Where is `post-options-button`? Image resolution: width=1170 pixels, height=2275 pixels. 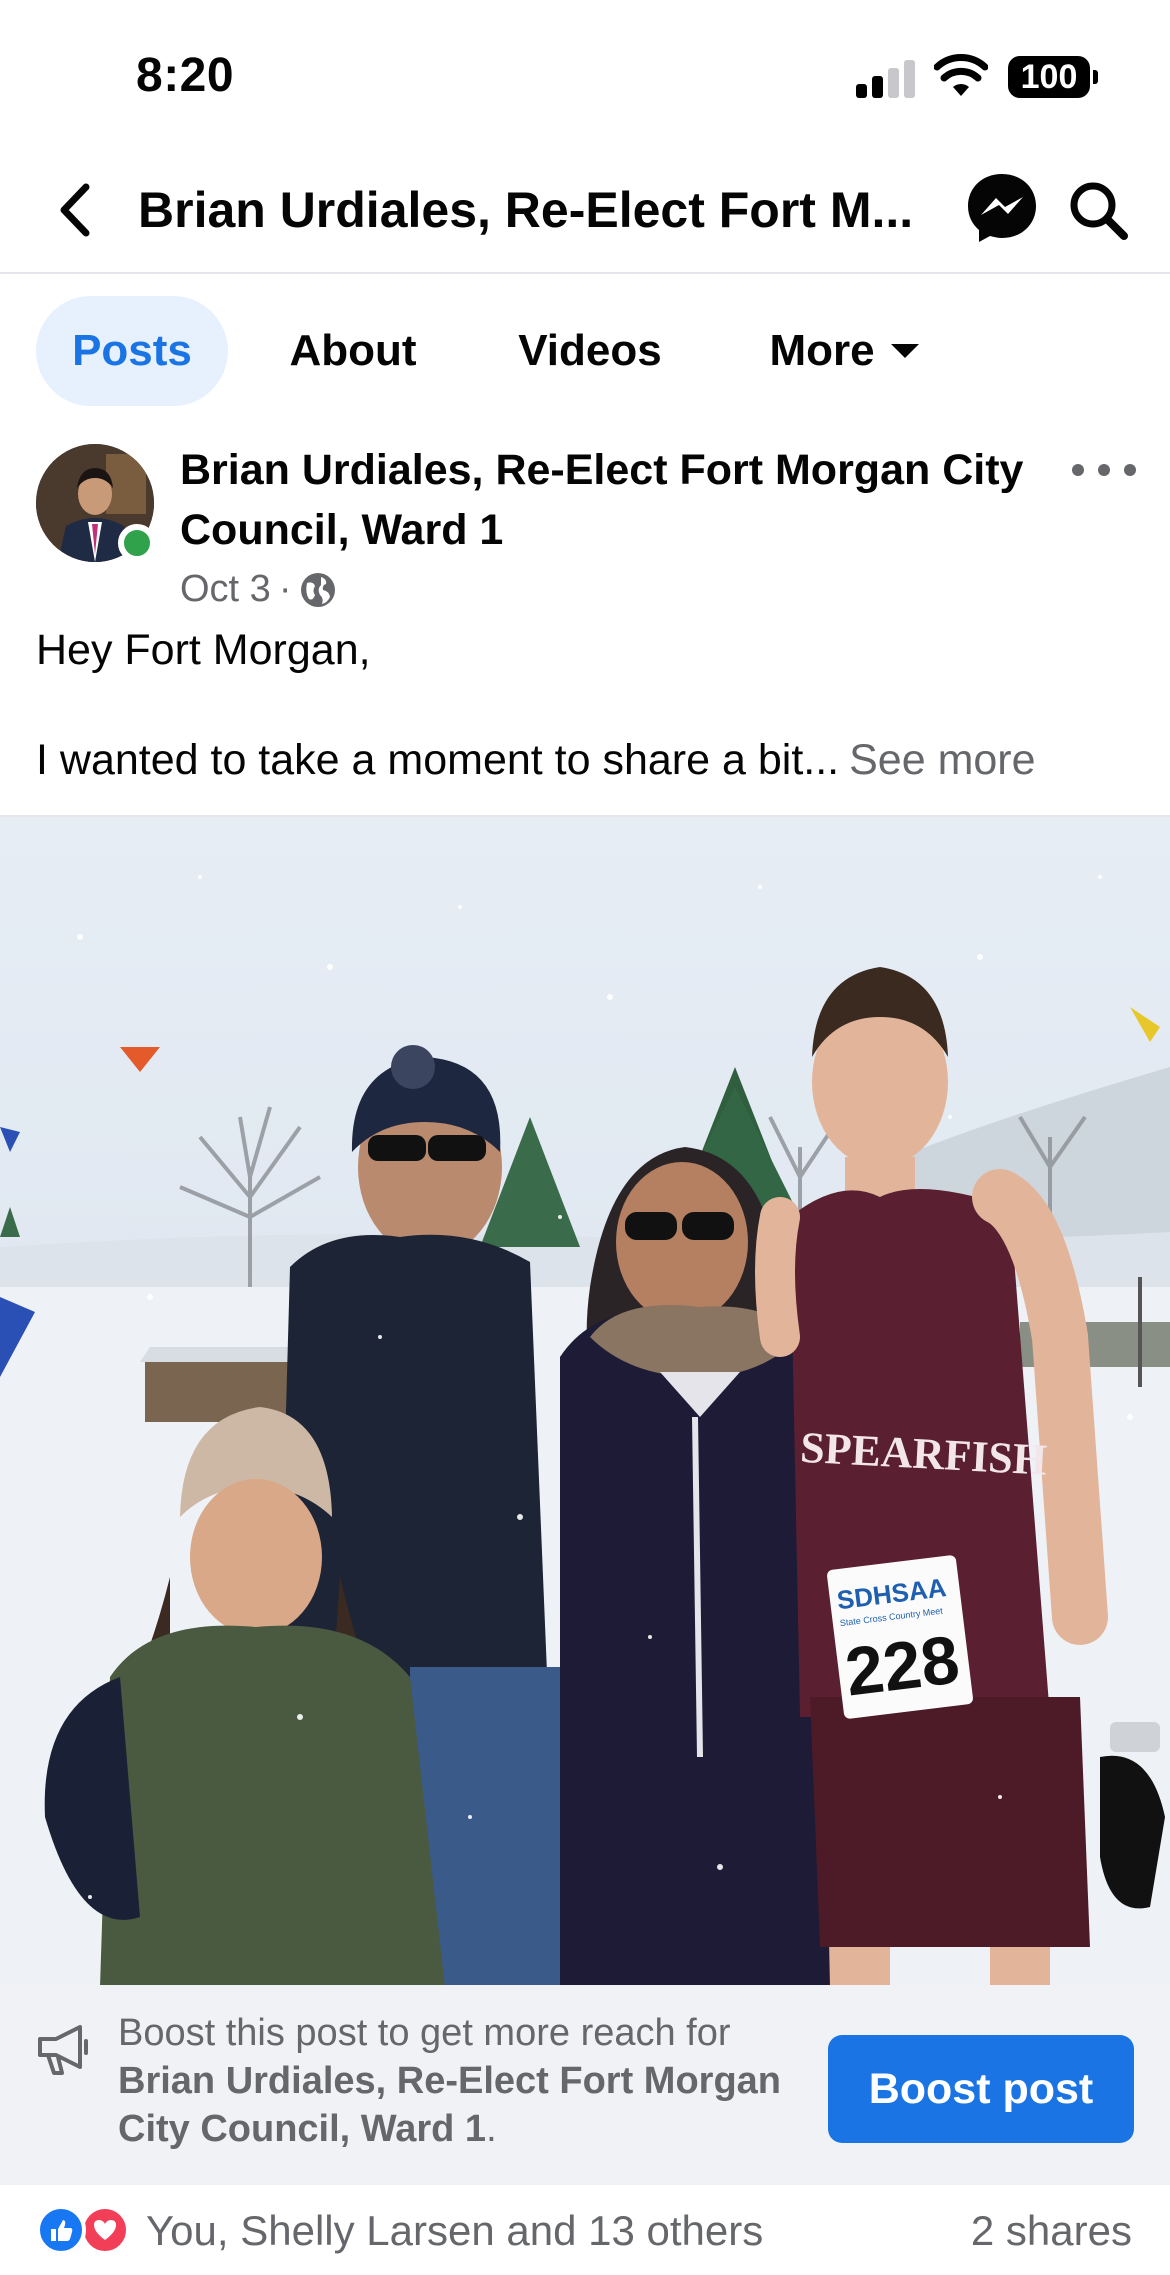 post-options-button is located at coordinates (1104, 470).